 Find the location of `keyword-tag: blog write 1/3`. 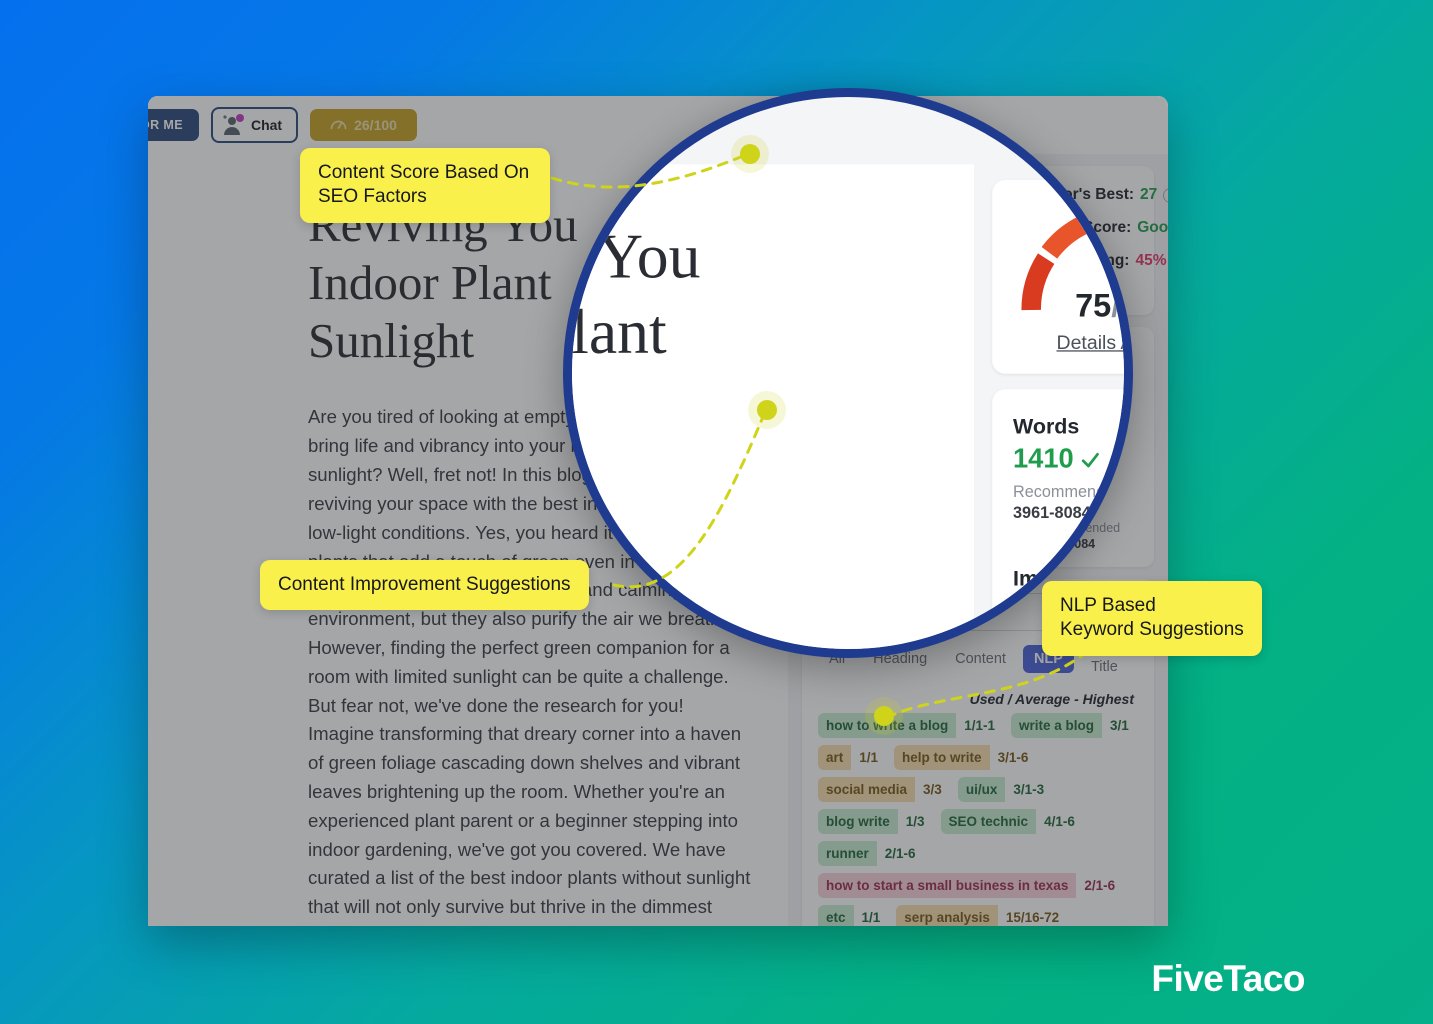

keyword-tag: blog write 1/3 is located at coordinates (875, 821).